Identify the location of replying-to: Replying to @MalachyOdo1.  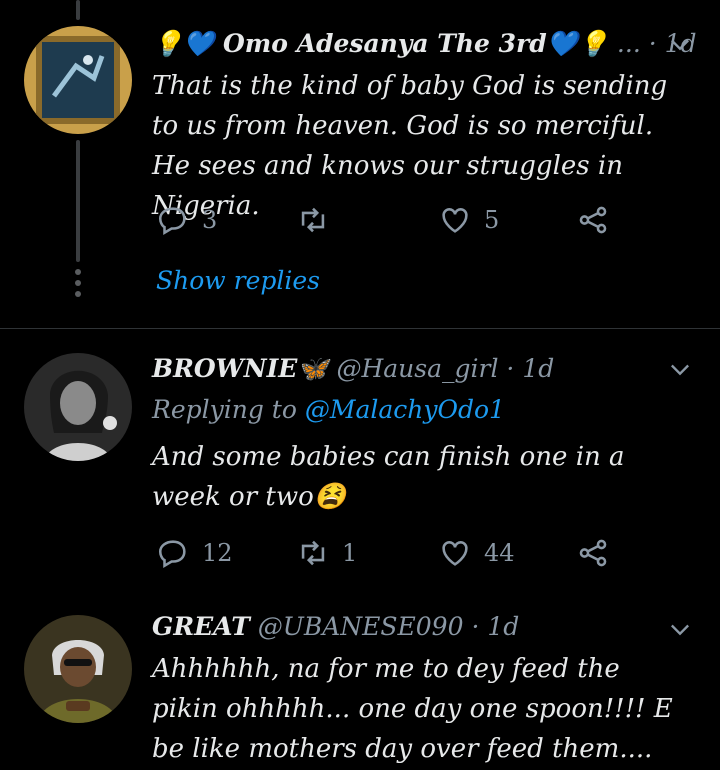
(328, 409).